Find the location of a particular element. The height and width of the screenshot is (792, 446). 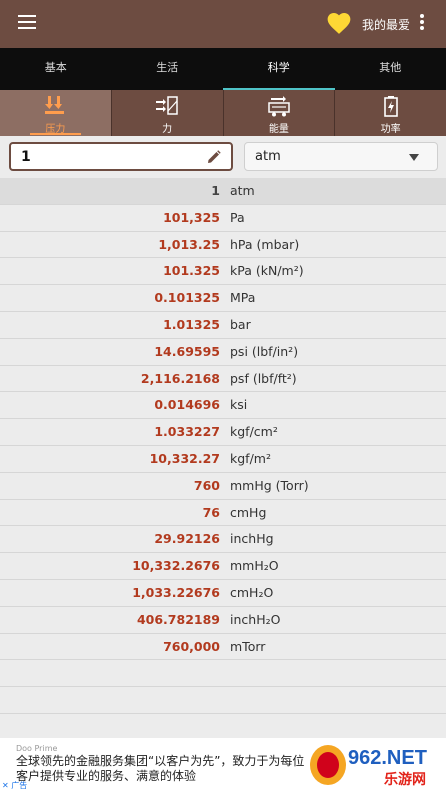

result-row: 760 mmHg (Torr) is located at coordinates (223, 486).